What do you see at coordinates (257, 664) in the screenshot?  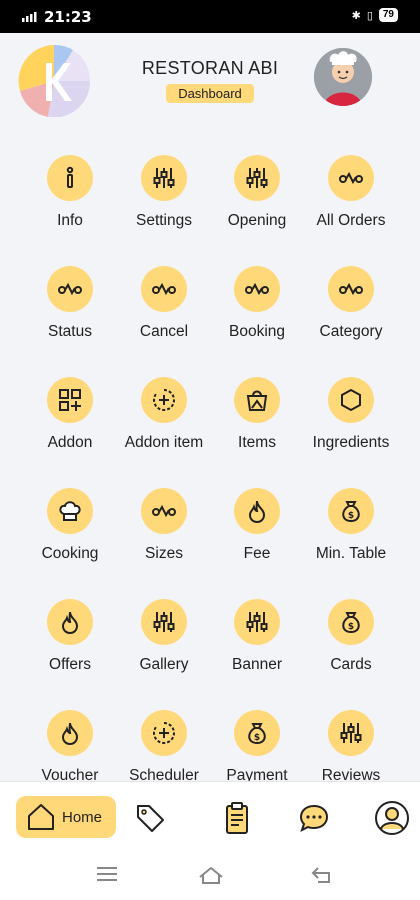 I see `menu-item-label: Banner` at bounding box center [257, 664].